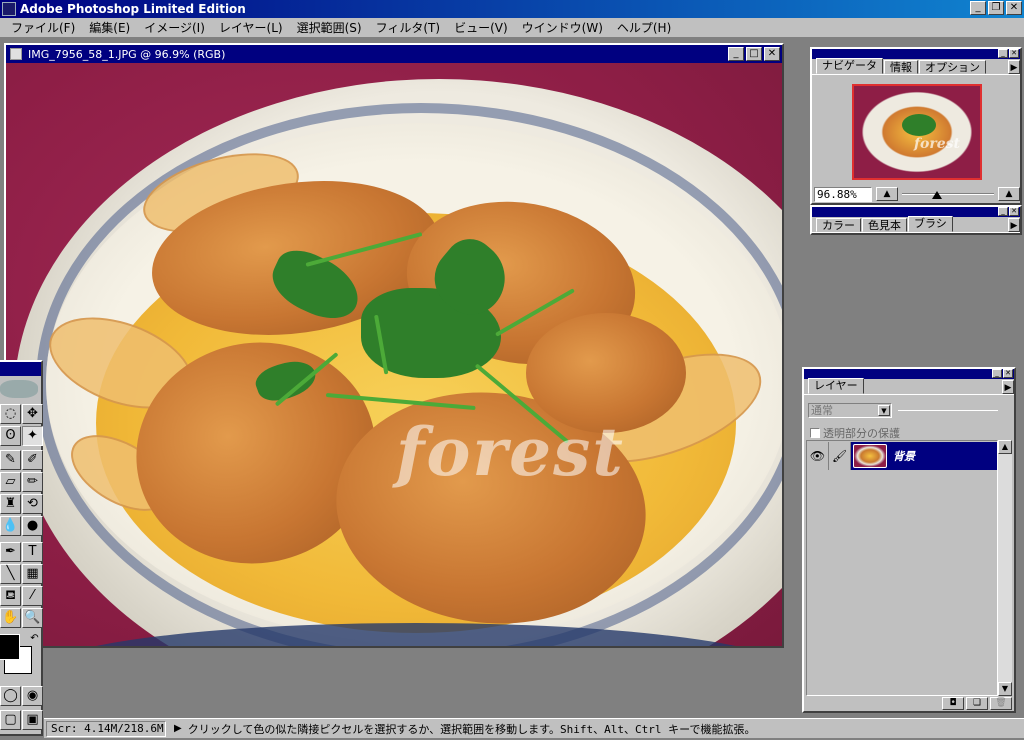  I want to click on layer-mask-button: ◘, so click(953, 703).